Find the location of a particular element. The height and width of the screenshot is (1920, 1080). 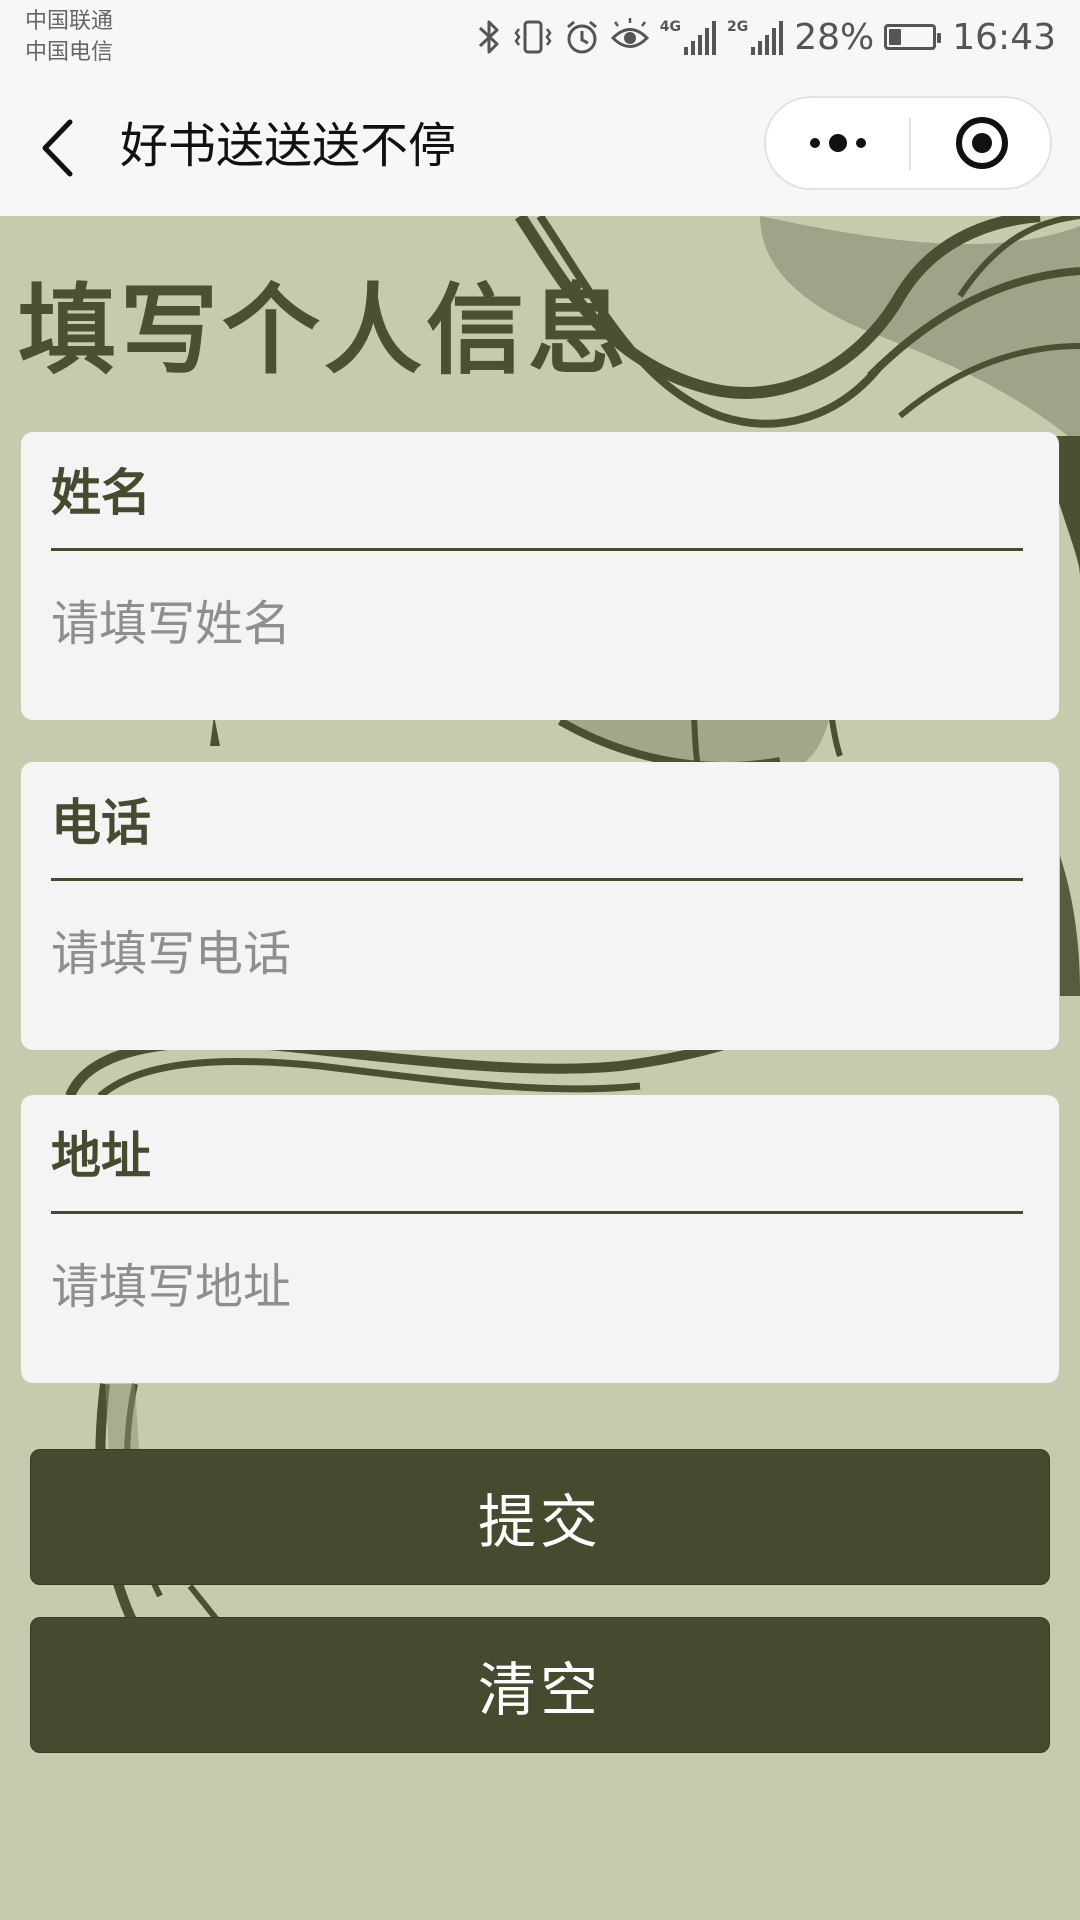

battery-icon is located at coordinates (913, 37).